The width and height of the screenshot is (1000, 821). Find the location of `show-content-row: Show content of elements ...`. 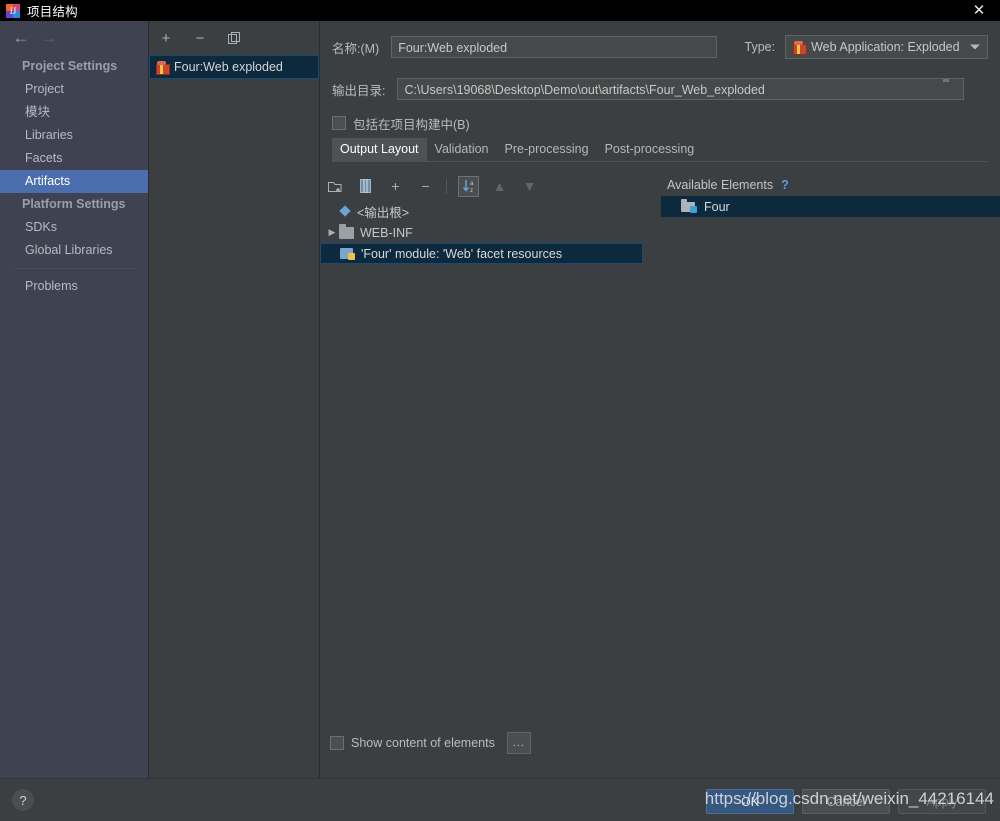

show-content-row: Show content of elements ... is located at coordinates (660, 743).